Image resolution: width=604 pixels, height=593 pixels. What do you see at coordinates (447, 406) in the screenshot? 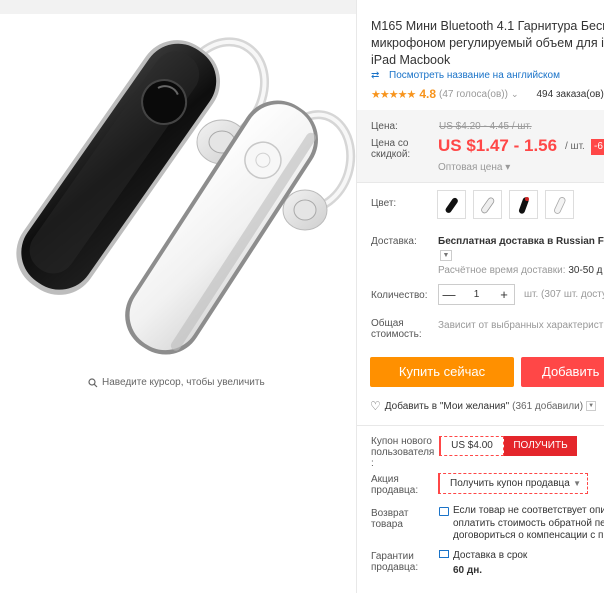
I see `wishlist-text: Добавить в "Мои желания"` at bounding box center [447, 406].